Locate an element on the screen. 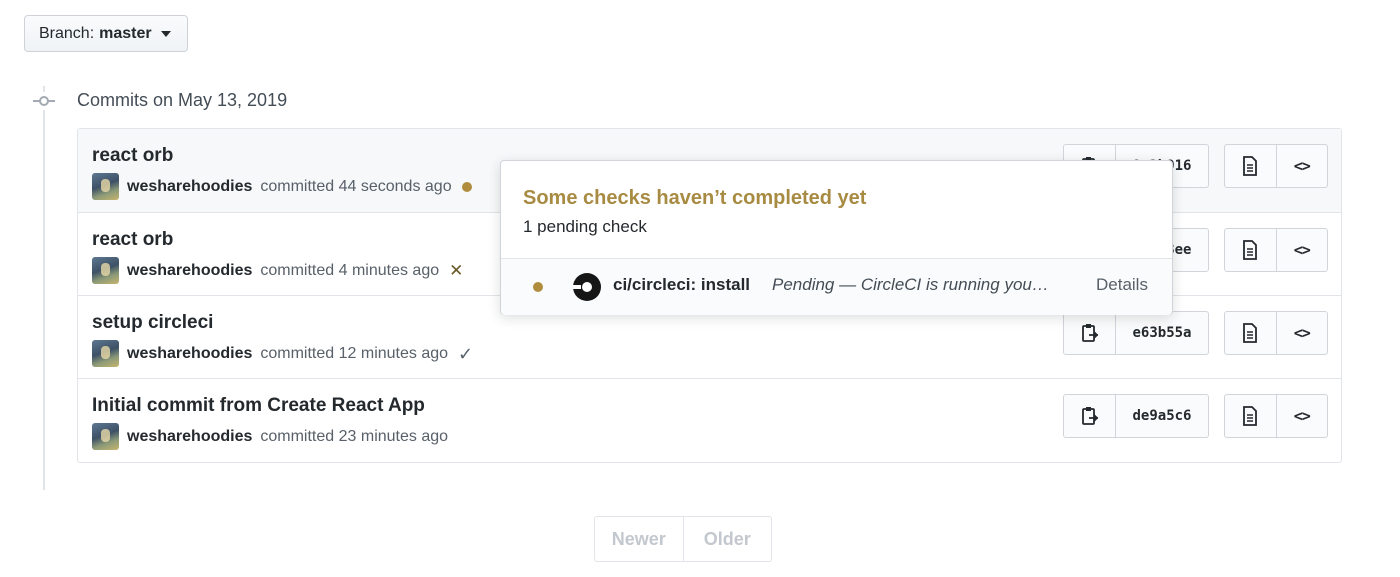 Image resolution: width=1400 pixels, height=577 pixels. status-failure-icon: ✕ is located at coordinates (456, 270).